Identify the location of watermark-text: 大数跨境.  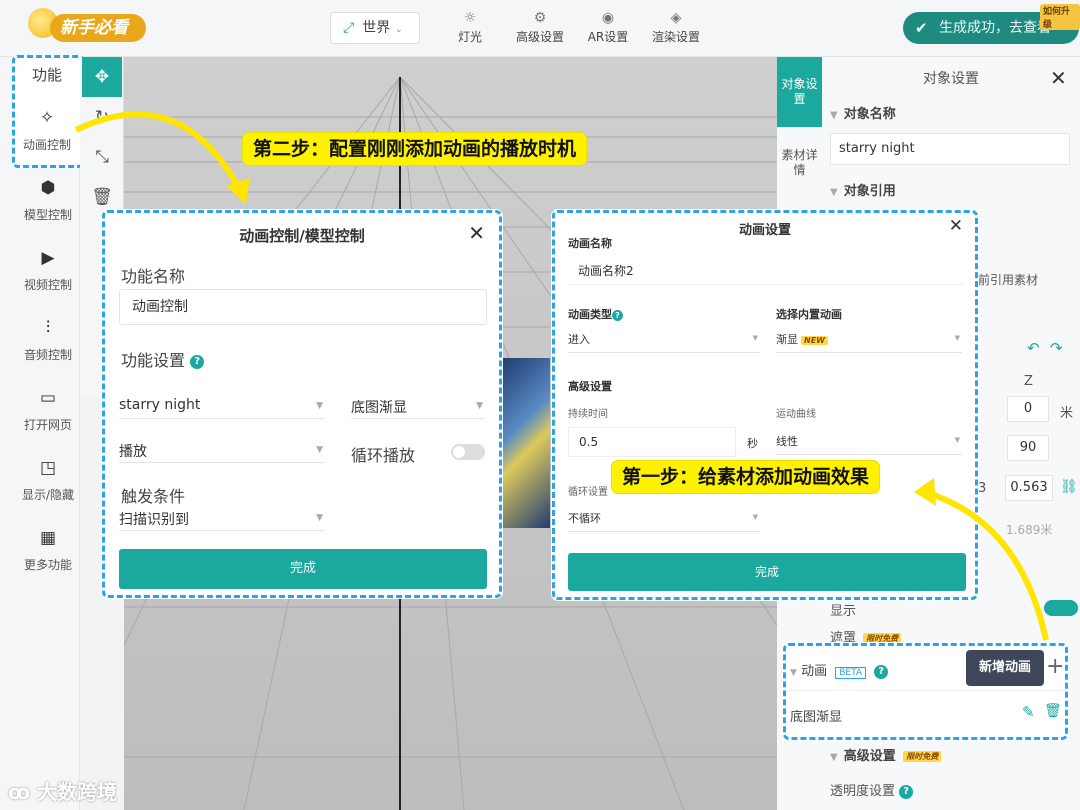
(77, 792).